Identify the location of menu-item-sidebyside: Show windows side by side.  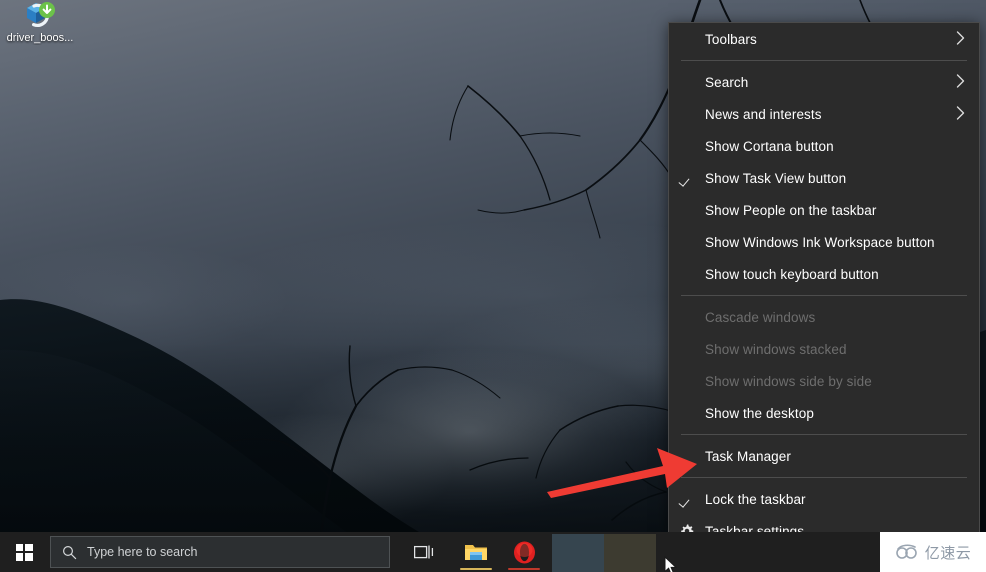
(824, 381).